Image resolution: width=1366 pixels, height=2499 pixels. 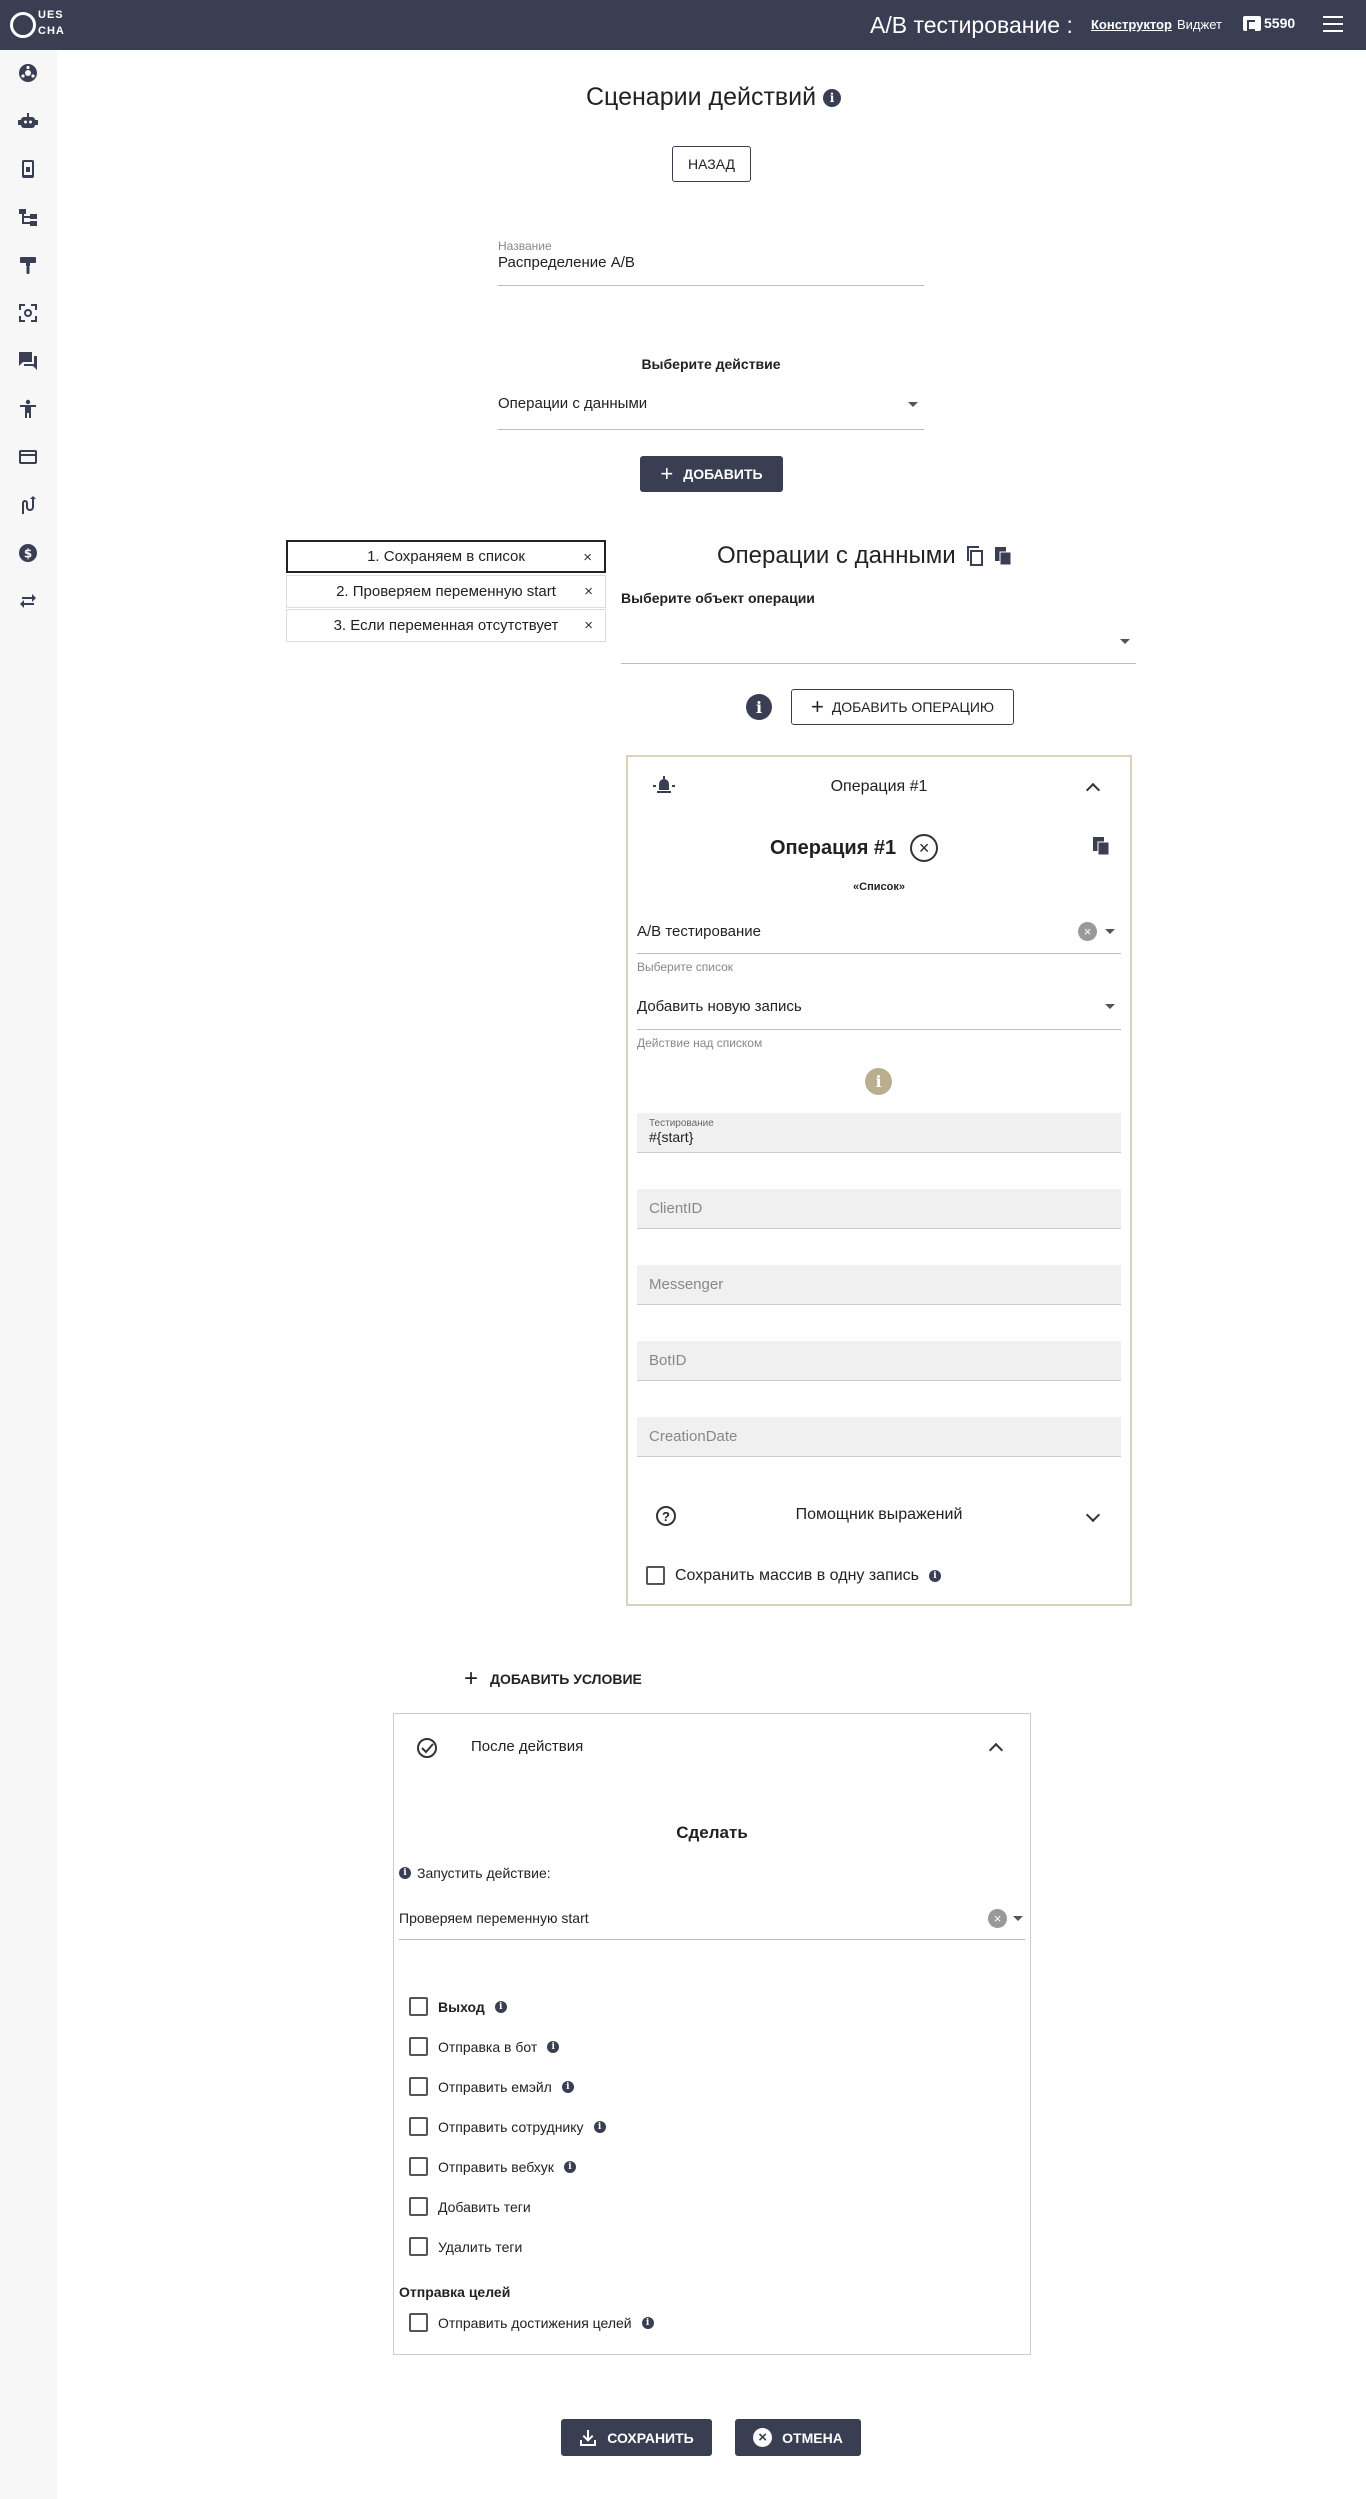 What do you see at coordinates (879, 1007) in the screenshot?
I see `list-action-select: Добавить новую запись` at bounding box center [879, 1007].